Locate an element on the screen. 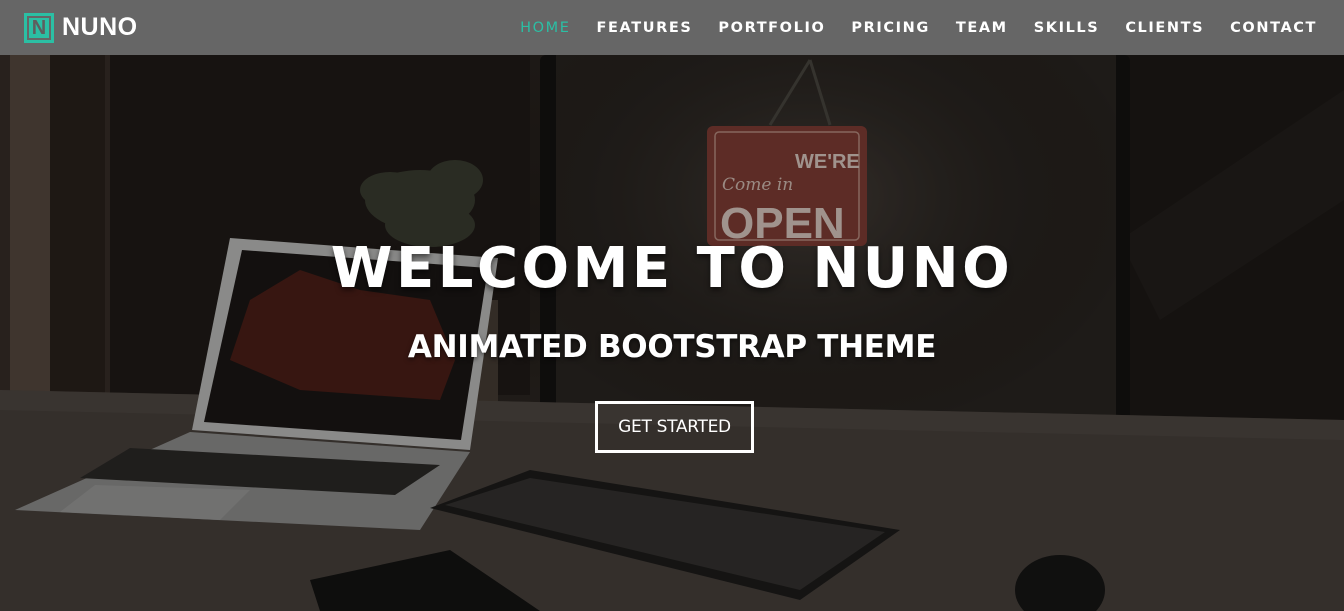 This screenshot has width=1344, height=611. nav-item-home: HOME is located at coordinates (545, 28).